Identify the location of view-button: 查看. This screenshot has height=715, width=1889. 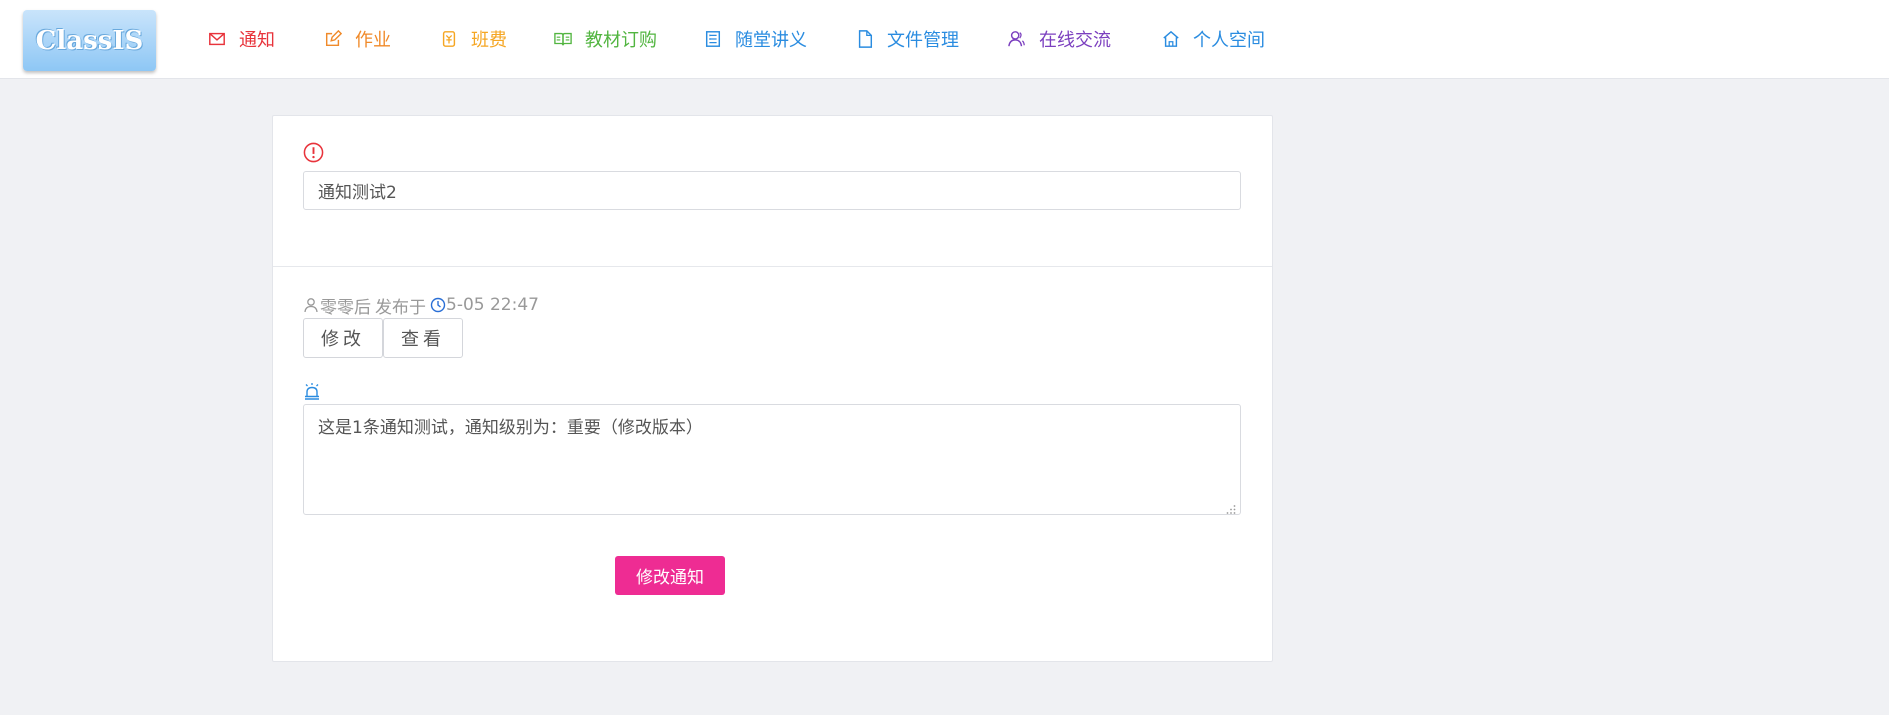
(423, 338).